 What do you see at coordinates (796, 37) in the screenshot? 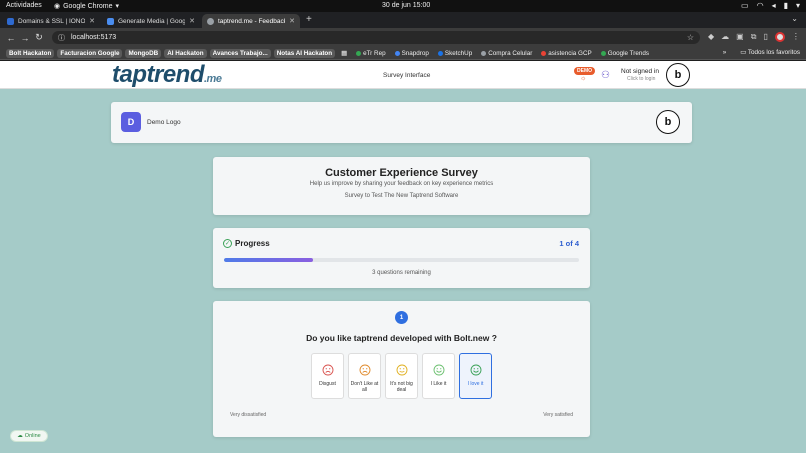
I see `kebab-menu-icon: ⋮` at bounding box center [796, 37].